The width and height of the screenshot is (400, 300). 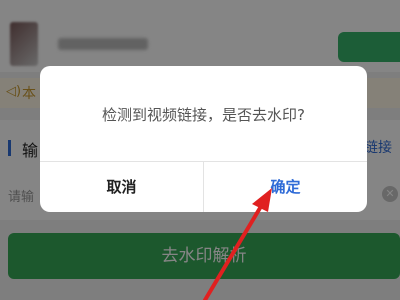 What do you see at coordinates (285, 187) in the screenshot?
I see `confirm-button: 确定` at bounding box center [285, 187].